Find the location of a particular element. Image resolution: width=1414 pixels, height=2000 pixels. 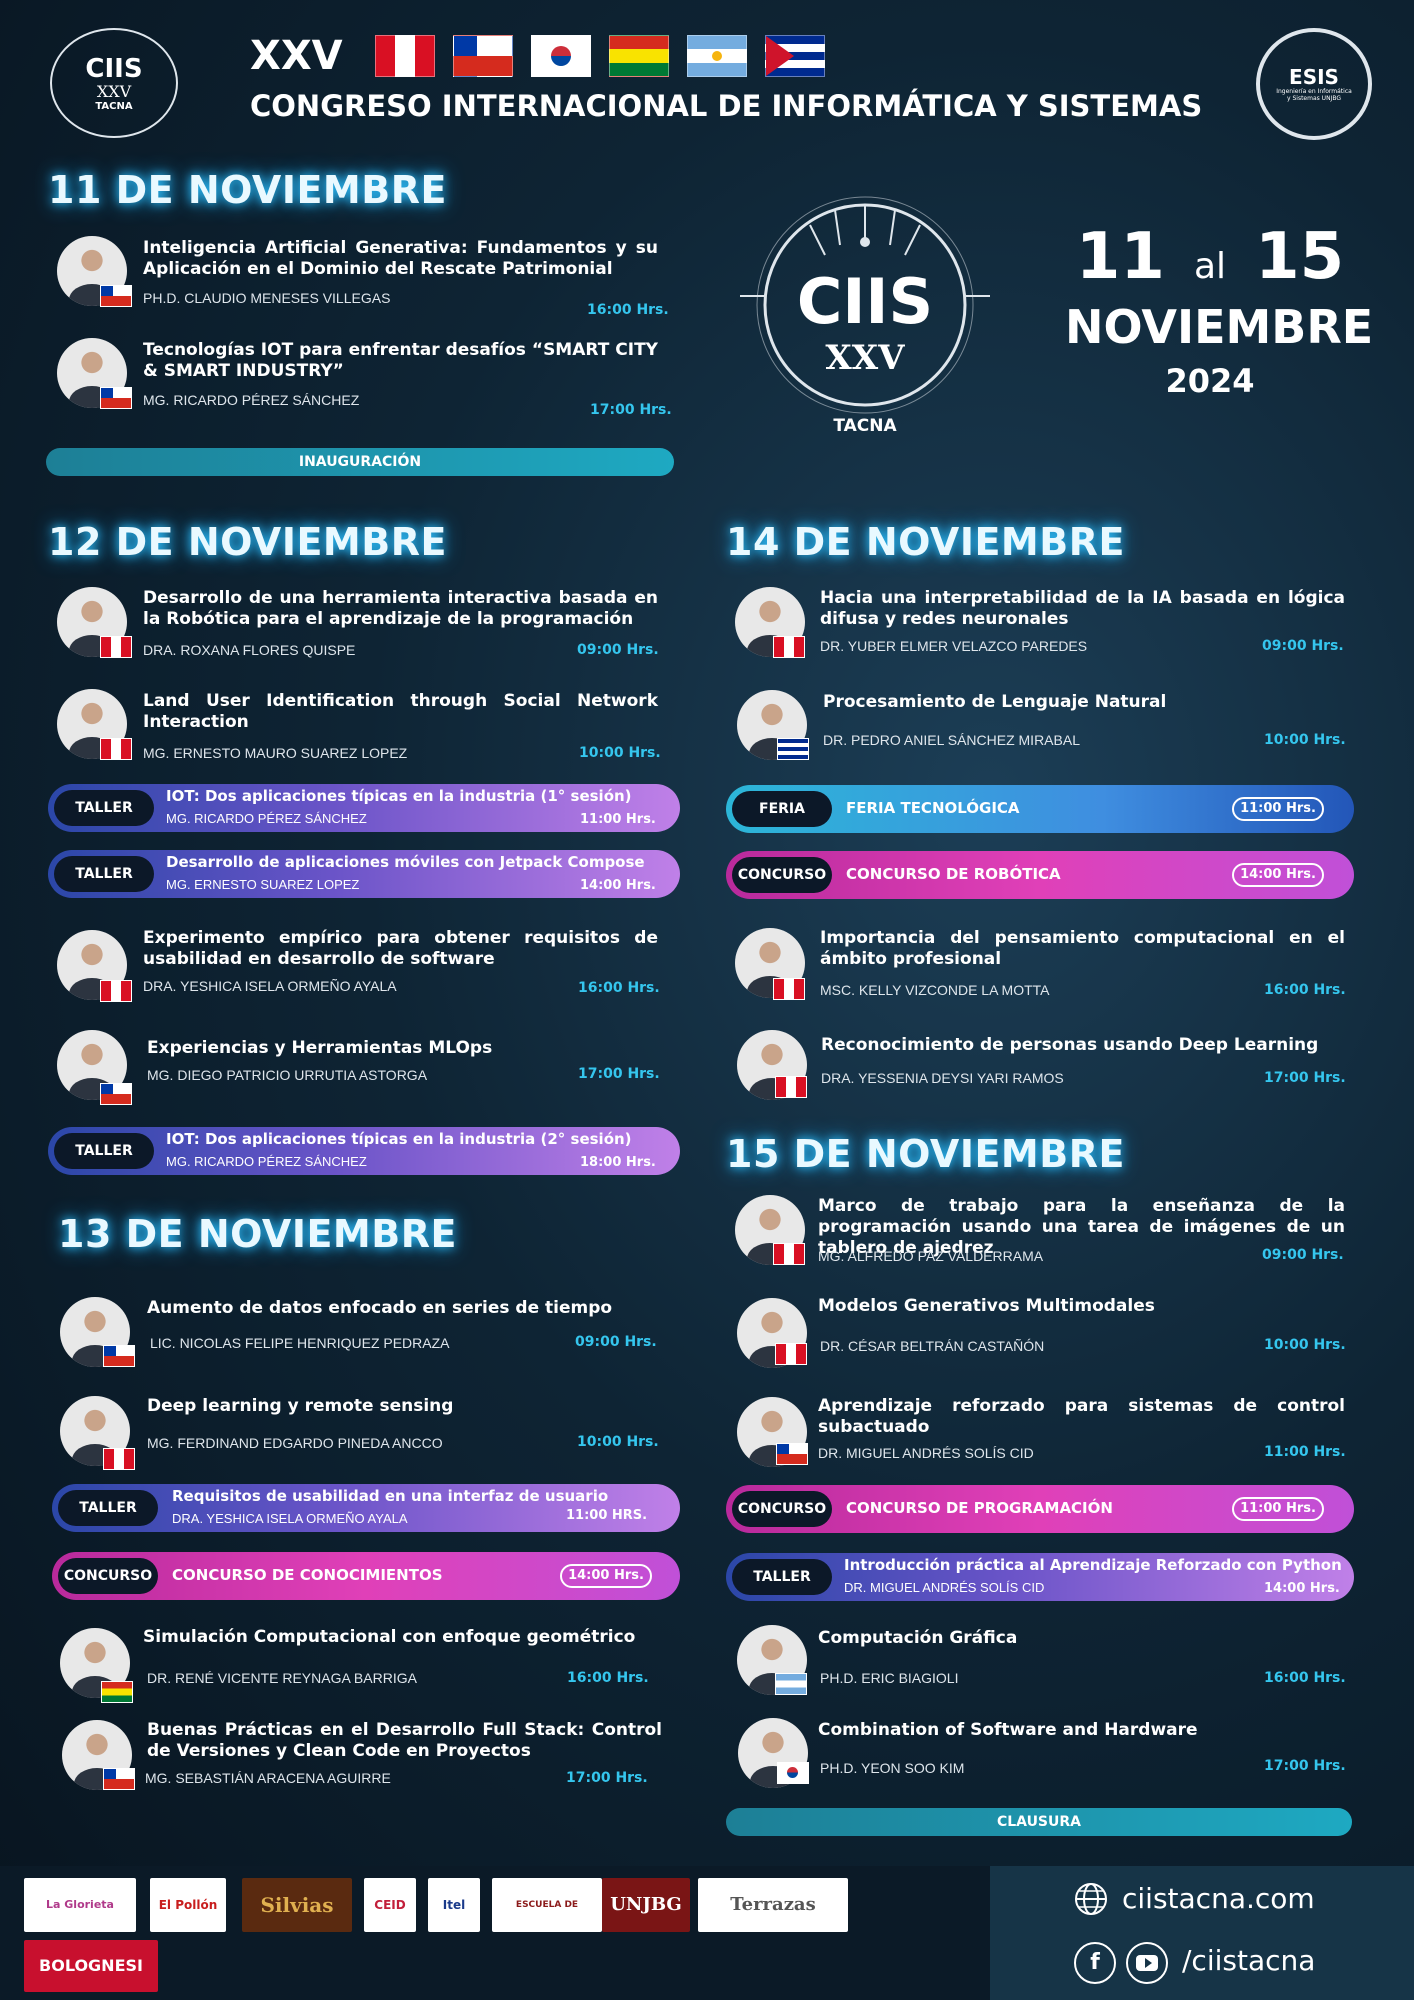

speaker-name: PH.D. YEON SOO KIM is located at coordinates (892, 1768).